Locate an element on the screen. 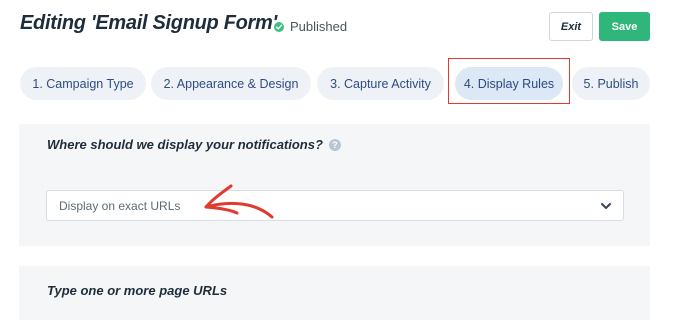 The height and width of the screenshot is (320, 680). page-title: Editing 'Email Signup Form' is located at coordinates (148, 23).